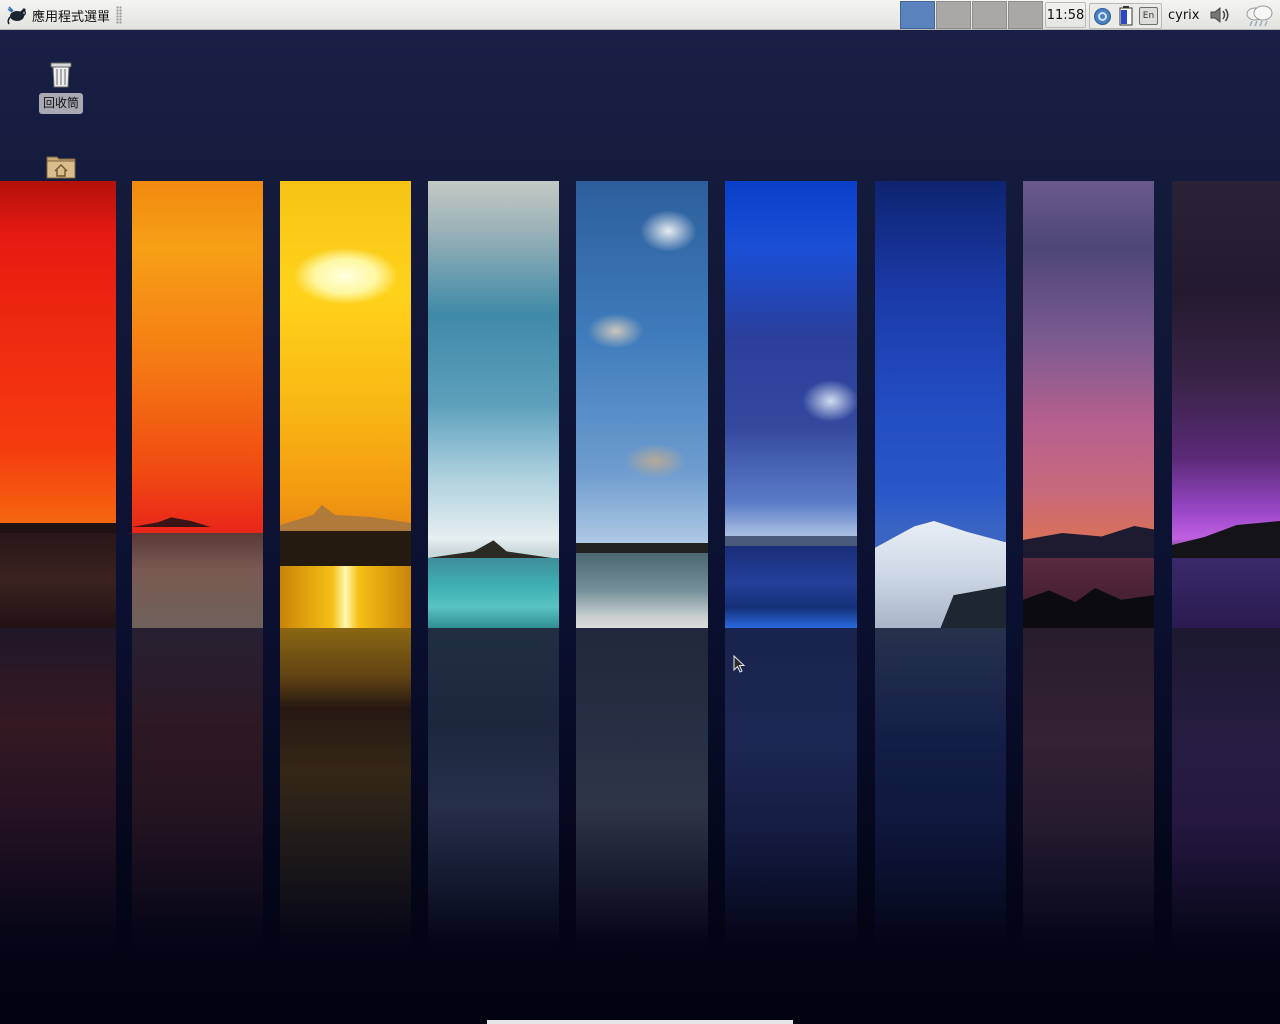 The image size is (1280, 1024). What do you see at coordinates (1088, 404) in the screenshot?
I see `wallpaper-strip-mauve` at bounding box center [1088, 404].